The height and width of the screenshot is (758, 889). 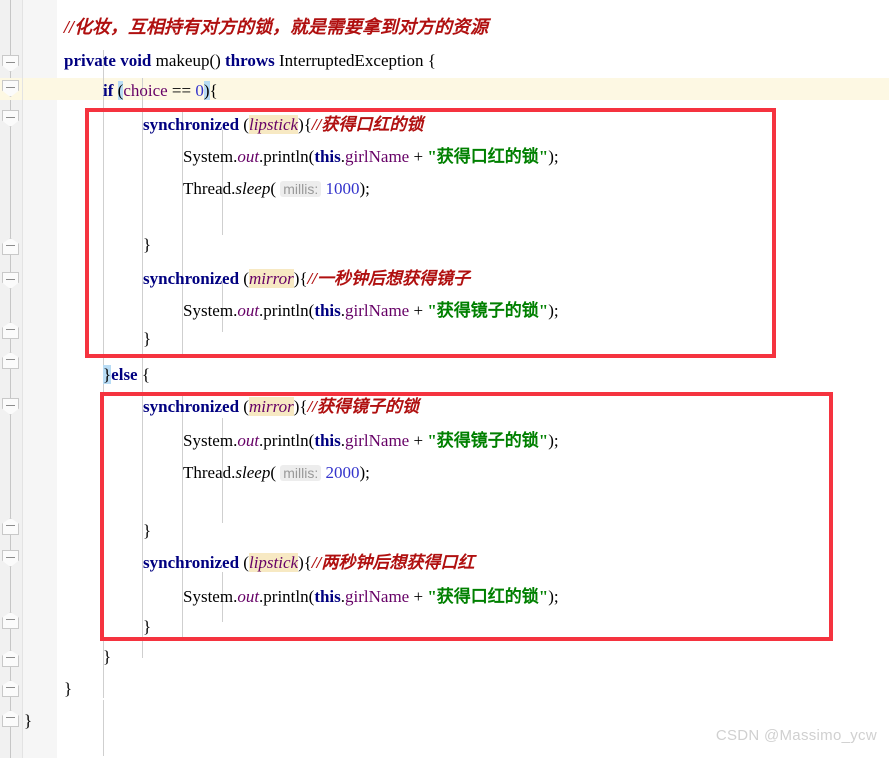 What do you see at coordinates (388, 278) in the screenshot?
I see `comment-after-one-sec: //一秒钟后想获得镜子` at bounding box center [388, 278].